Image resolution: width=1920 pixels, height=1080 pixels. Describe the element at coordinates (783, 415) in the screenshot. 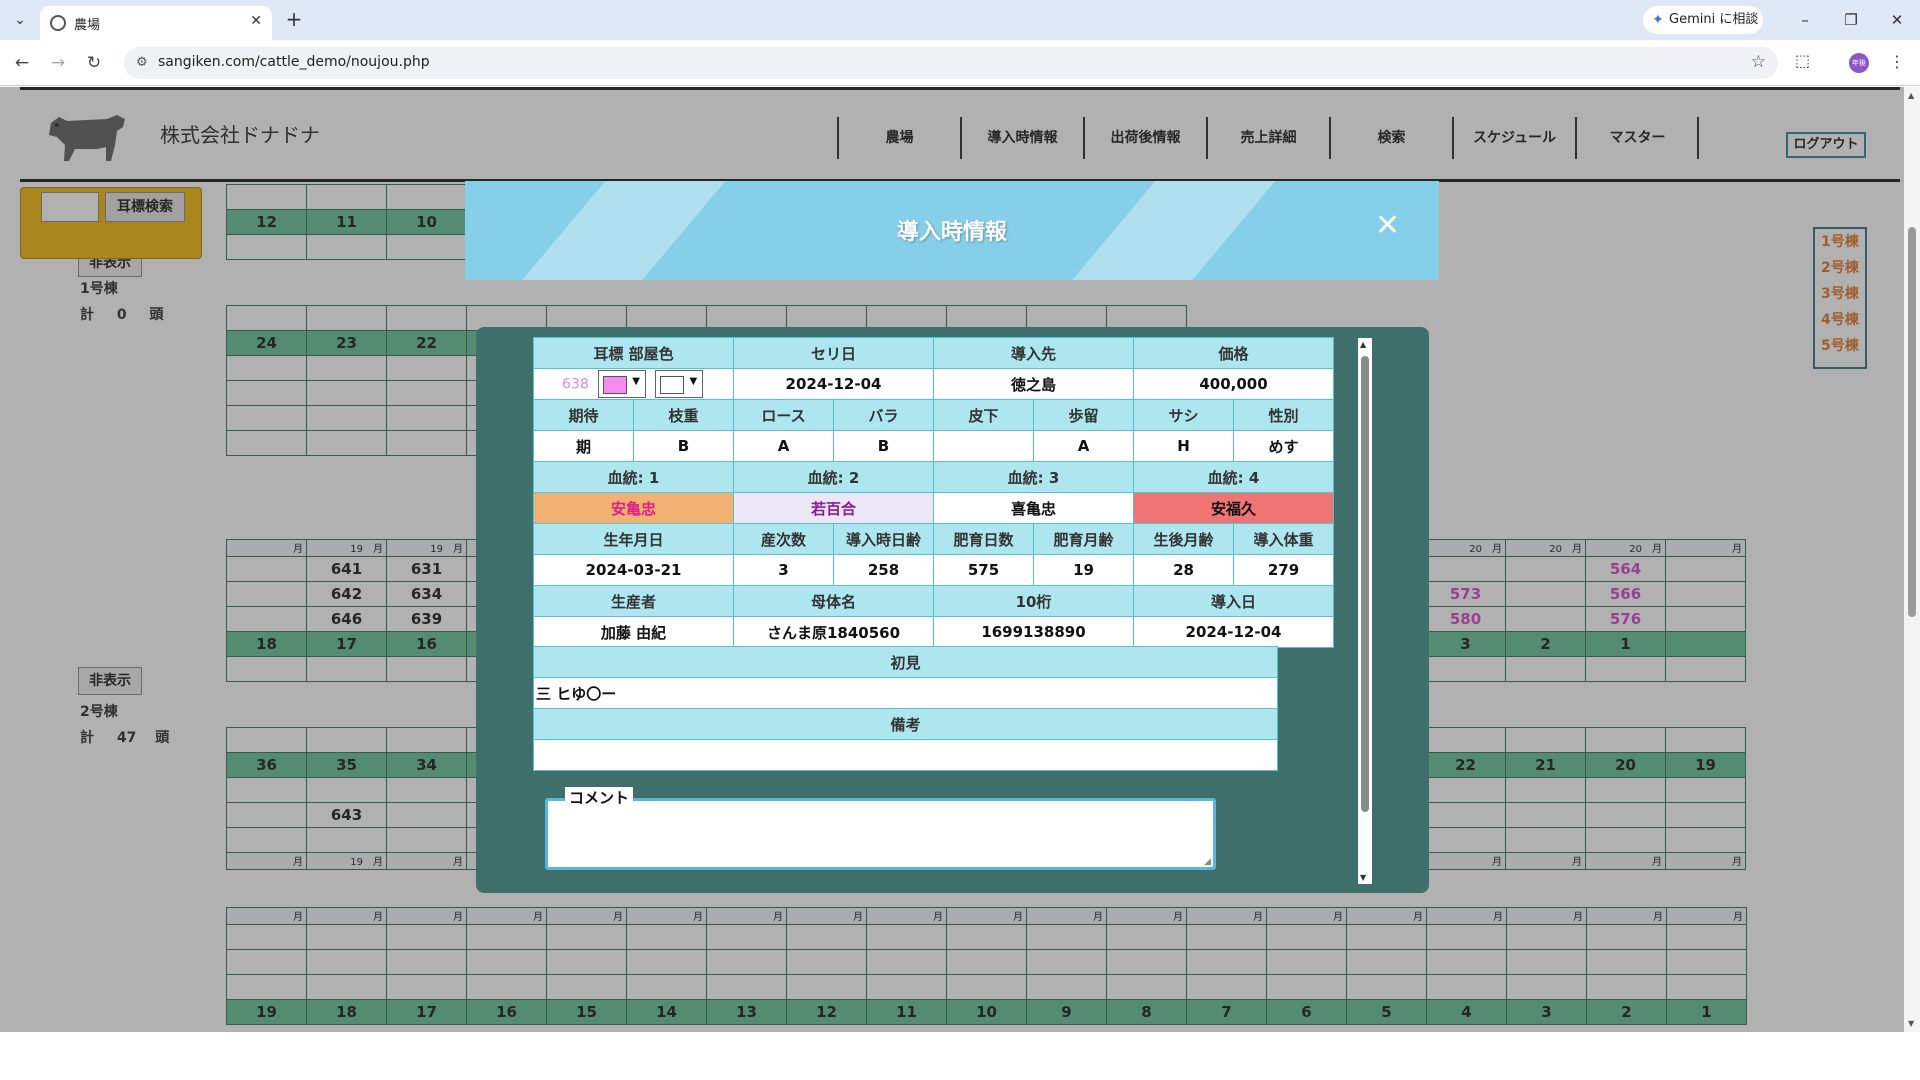

I see `header-loin: ロース` at that location.